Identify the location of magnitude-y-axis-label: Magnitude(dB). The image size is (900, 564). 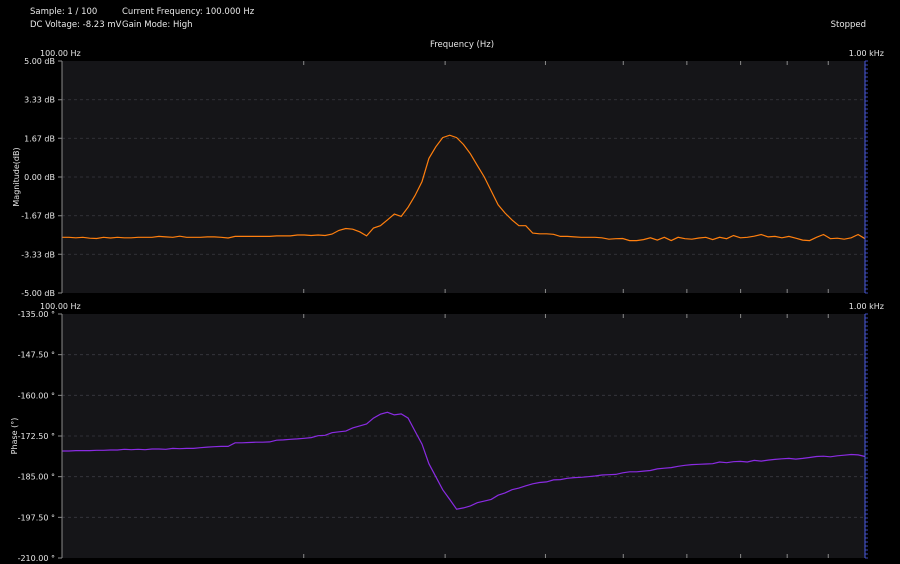
(16, 176).